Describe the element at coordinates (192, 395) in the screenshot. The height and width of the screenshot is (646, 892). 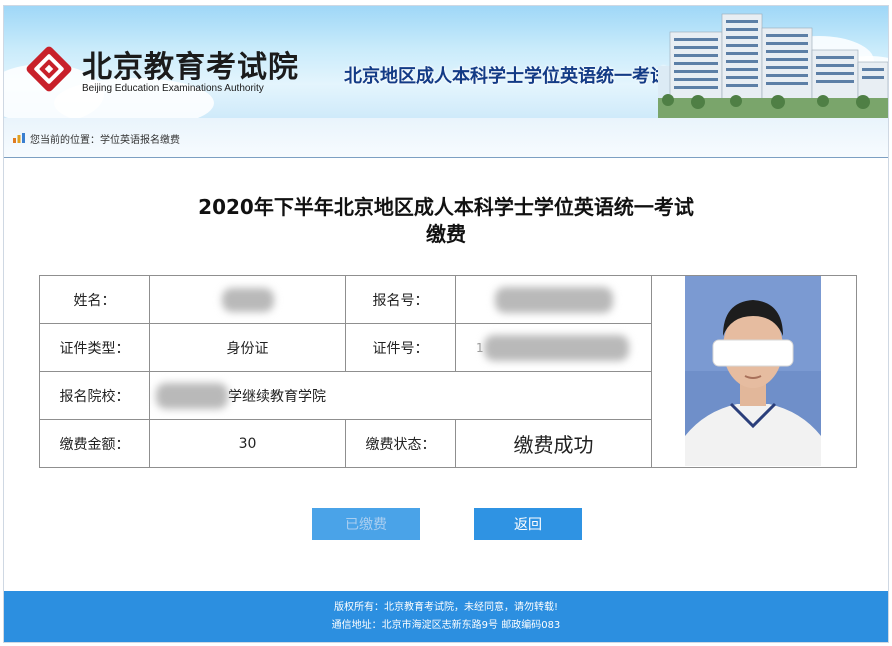
I see `school-name-redacted` at that location.